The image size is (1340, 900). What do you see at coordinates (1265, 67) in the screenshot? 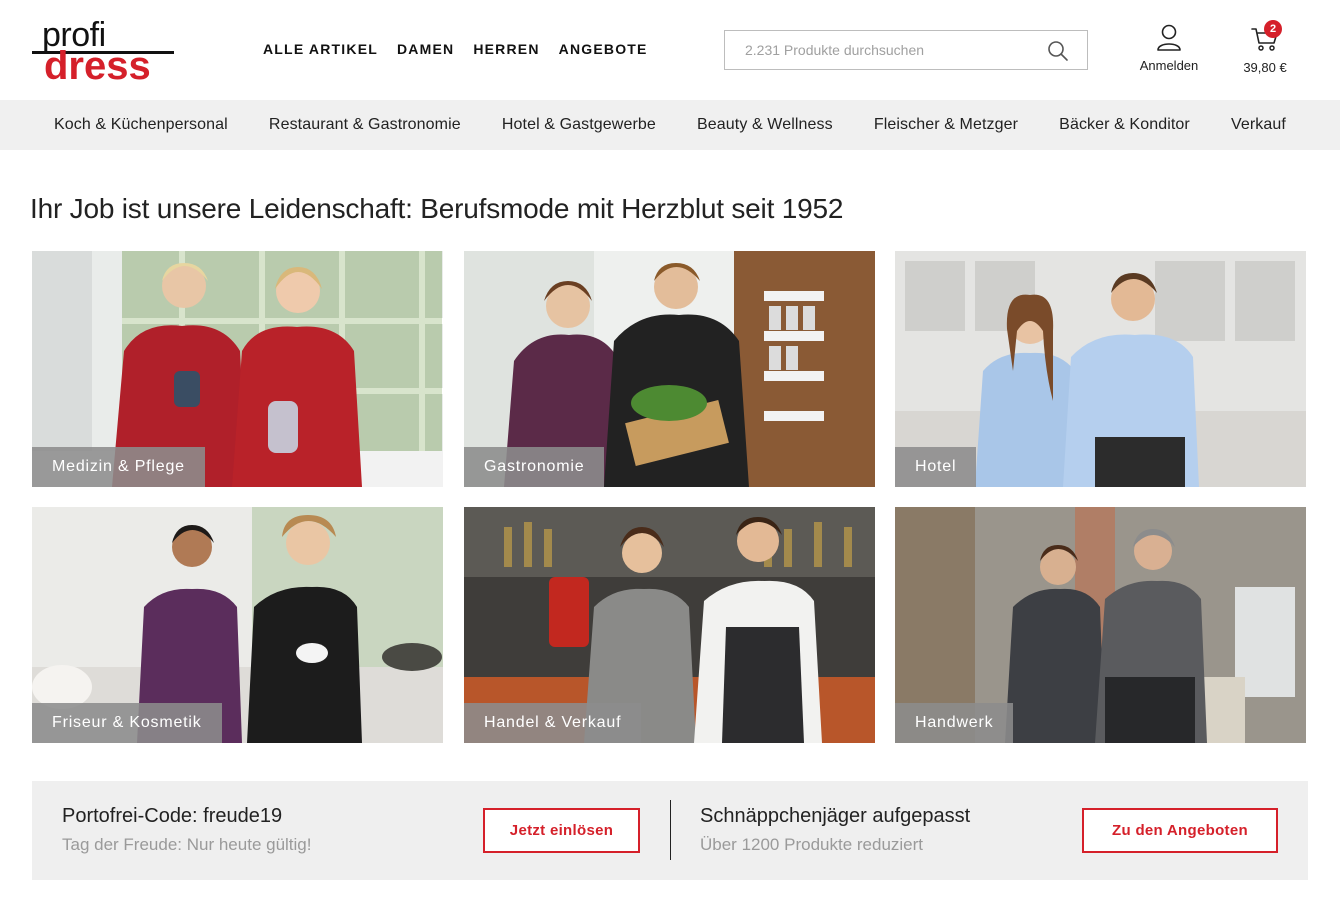
I see `cart-total: 39,80 €` at bounding box center [1265, 67].